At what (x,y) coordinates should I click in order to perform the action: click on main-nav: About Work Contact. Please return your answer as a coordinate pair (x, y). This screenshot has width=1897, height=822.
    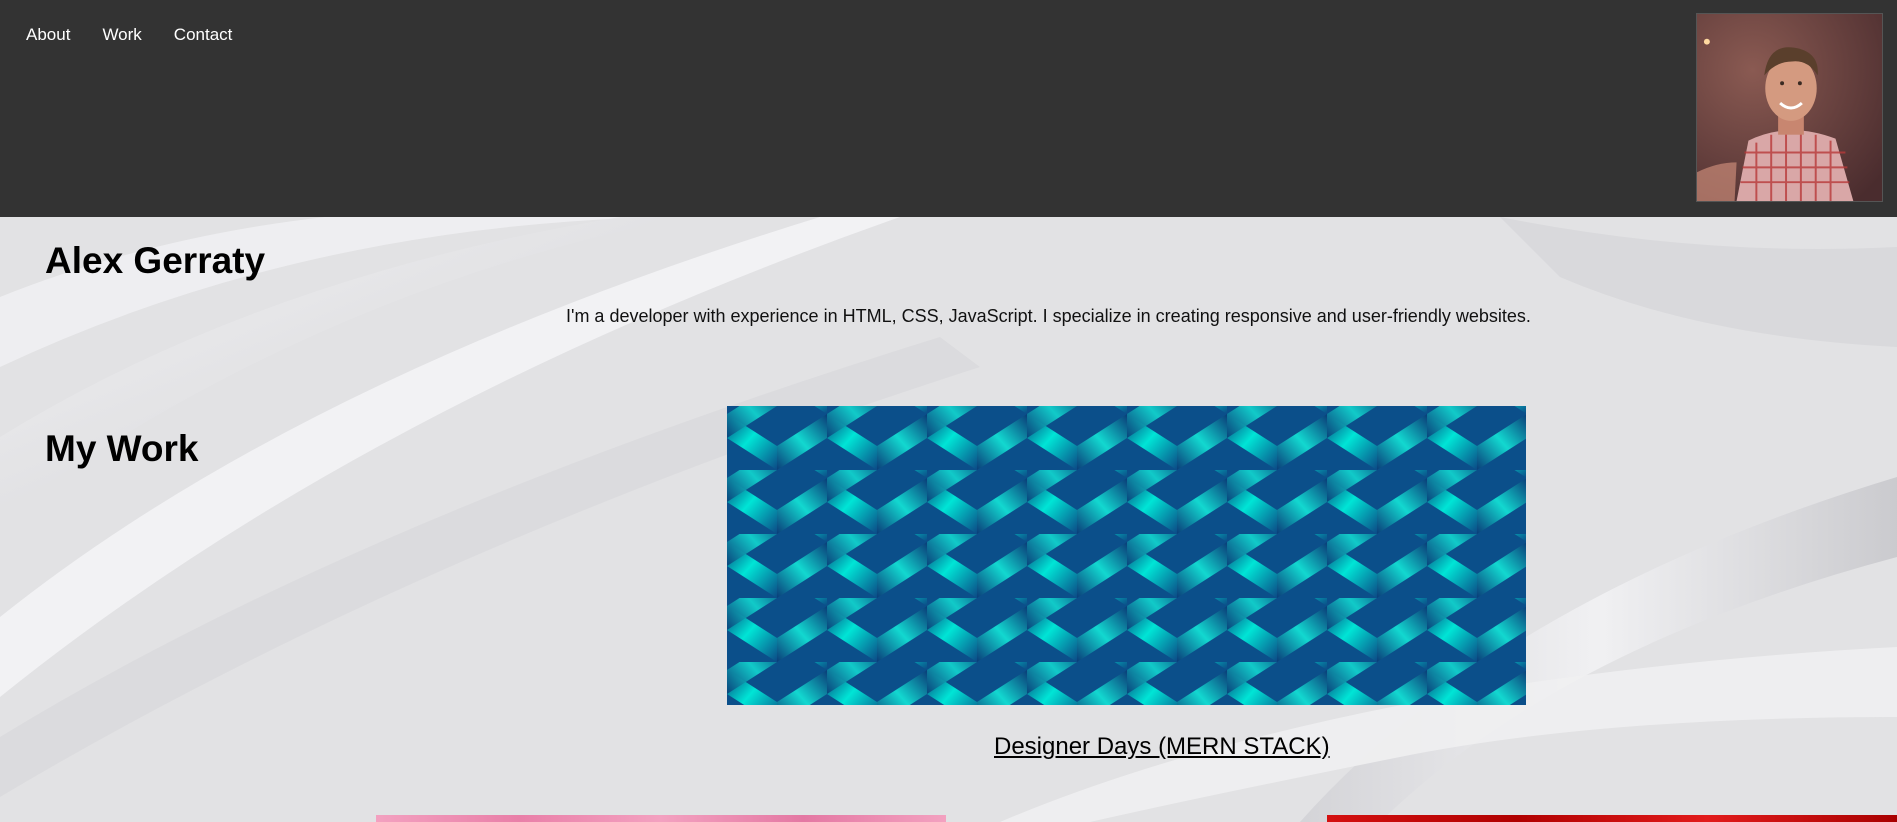
    Looking at the image, I should click on (129, 35).